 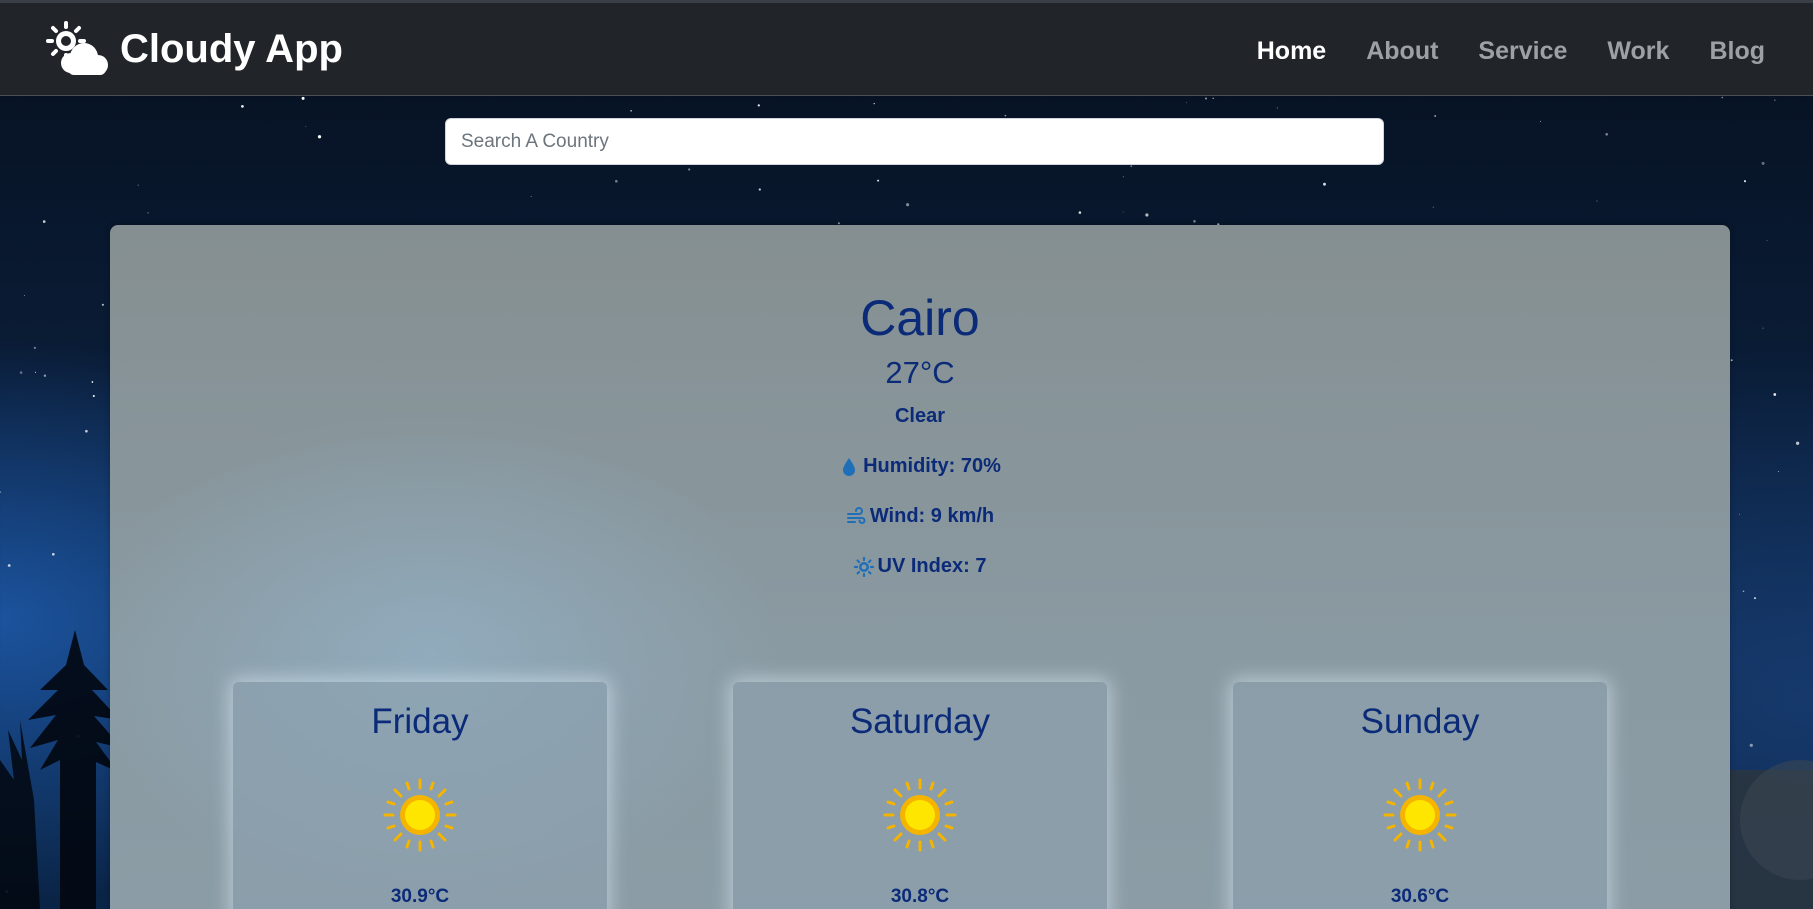 I want to click on forecast-card-saturday: Saturday 30.8°C, so click(x=920, y=795).